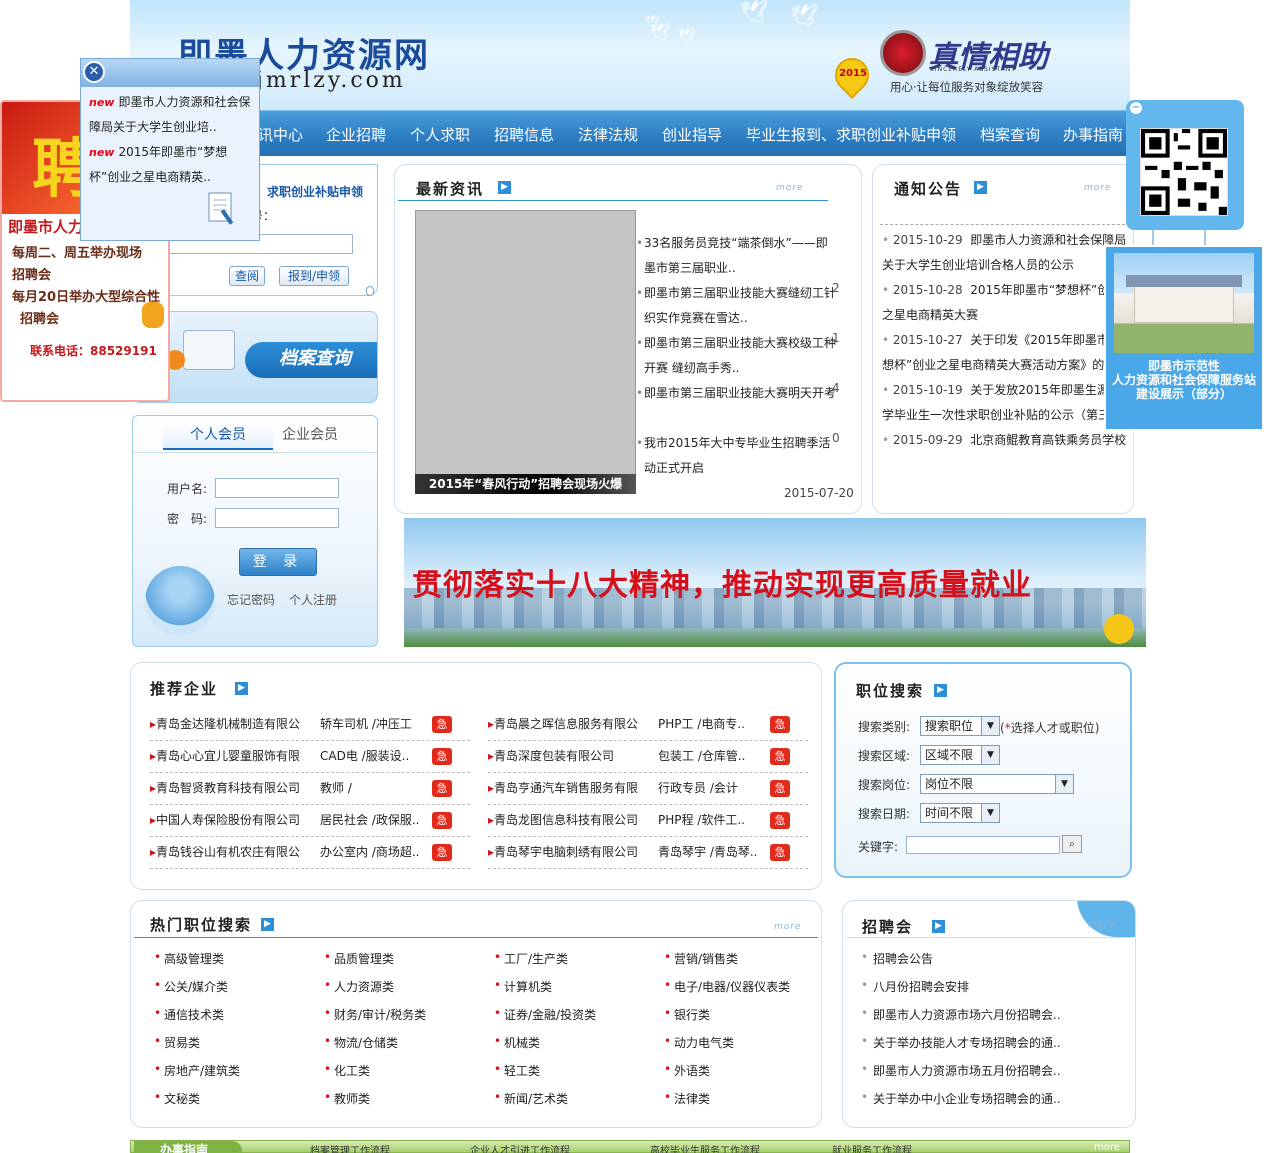 Image resolution: width=1268 pixels, height=1153 pixels. What do you see at coordinates (701, 958) in the screenshot?
I see `hot-job-category: 营销/销售类` at bounding box center [701, 958].